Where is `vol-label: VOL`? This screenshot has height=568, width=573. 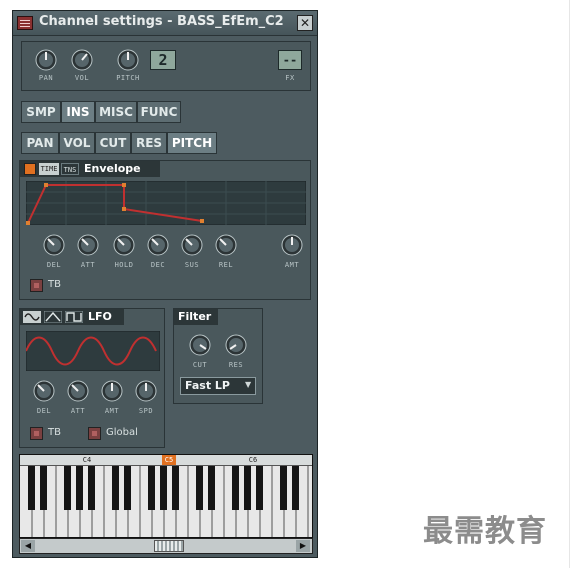 vol-label: VOL is located at coordinates (82, 78).